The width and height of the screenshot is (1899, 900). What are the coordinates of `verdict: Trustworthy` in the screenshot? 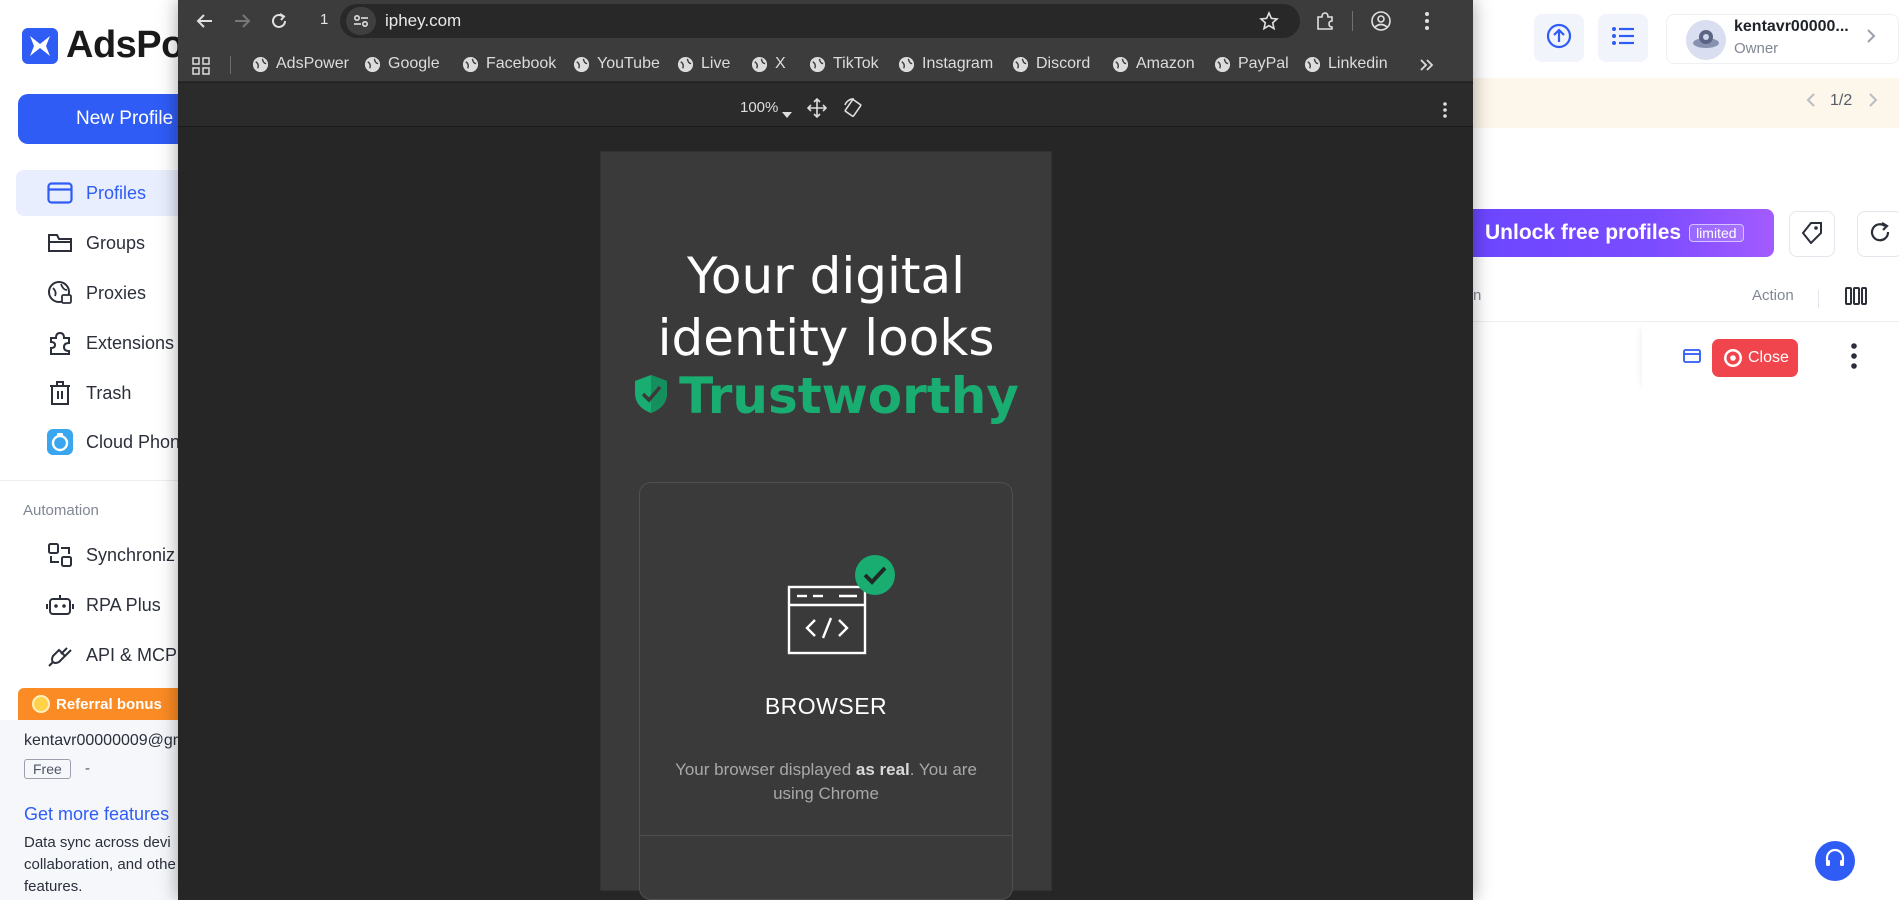 It's located at (826, 396).